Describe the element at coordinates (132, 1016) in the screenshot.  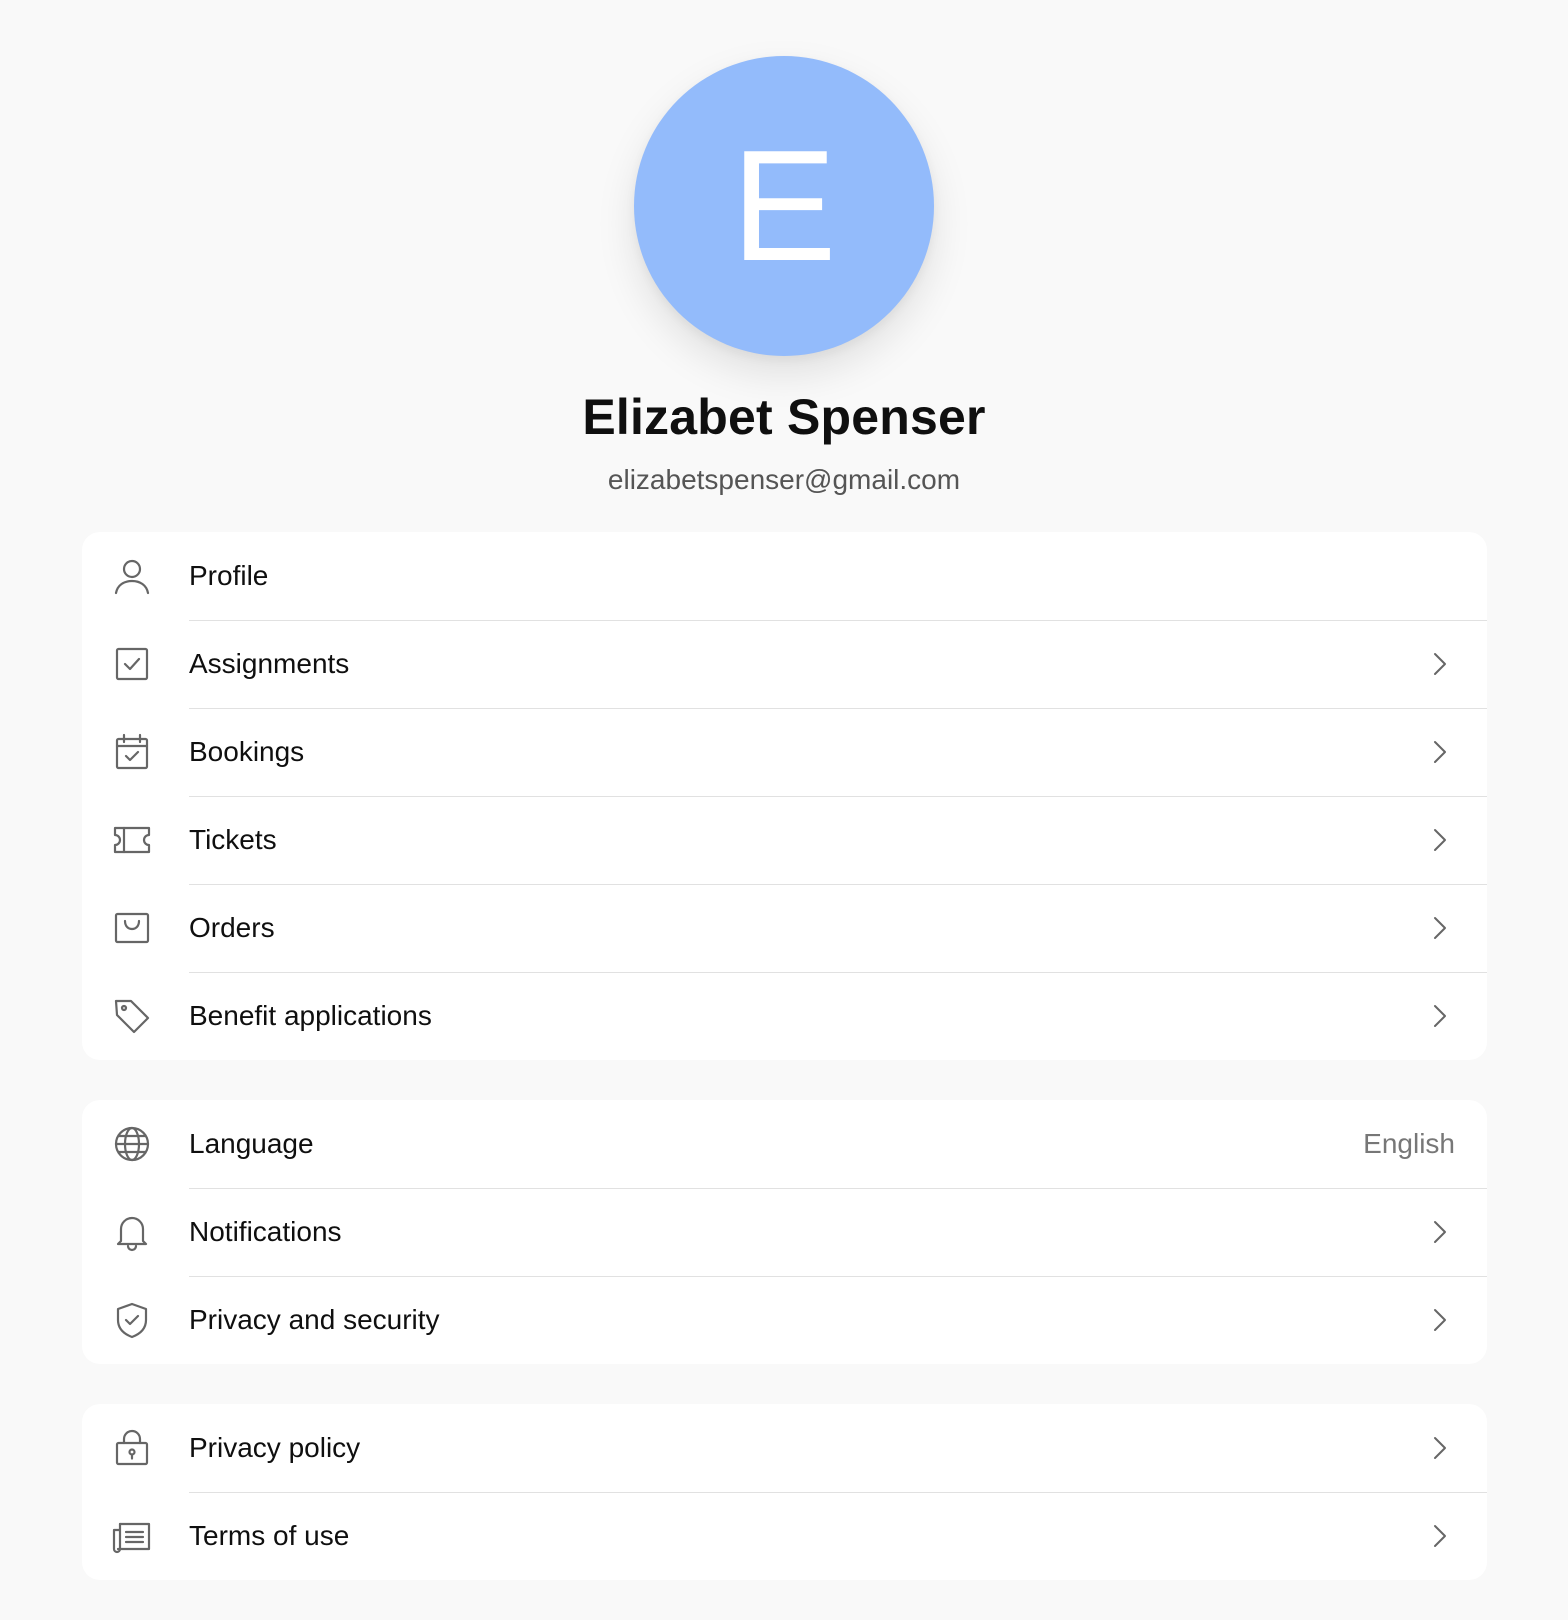
I see `tag-icon` at that location.